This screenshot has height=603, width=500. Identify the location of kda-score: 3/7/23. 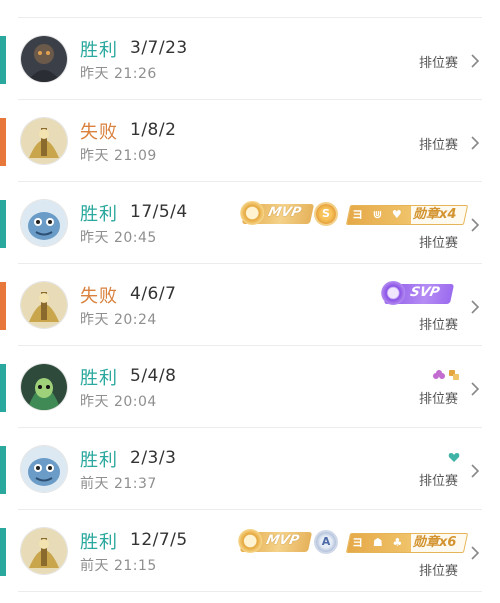
(159, 48).